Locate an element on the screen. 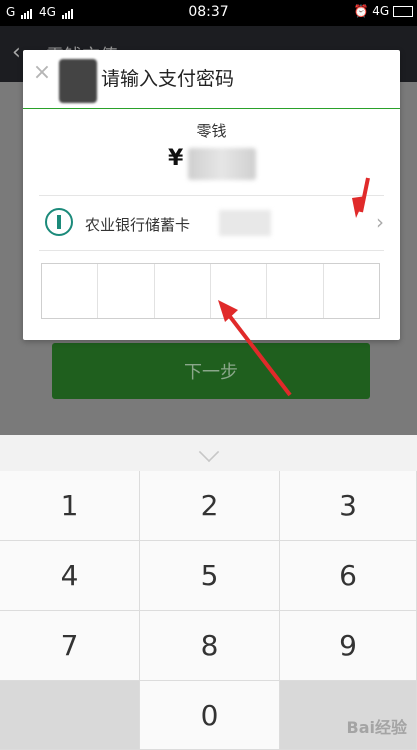 The height and width of the screenshot is (750, 417). alarm-icon: ⏰ is located at coordinates (361, 11).